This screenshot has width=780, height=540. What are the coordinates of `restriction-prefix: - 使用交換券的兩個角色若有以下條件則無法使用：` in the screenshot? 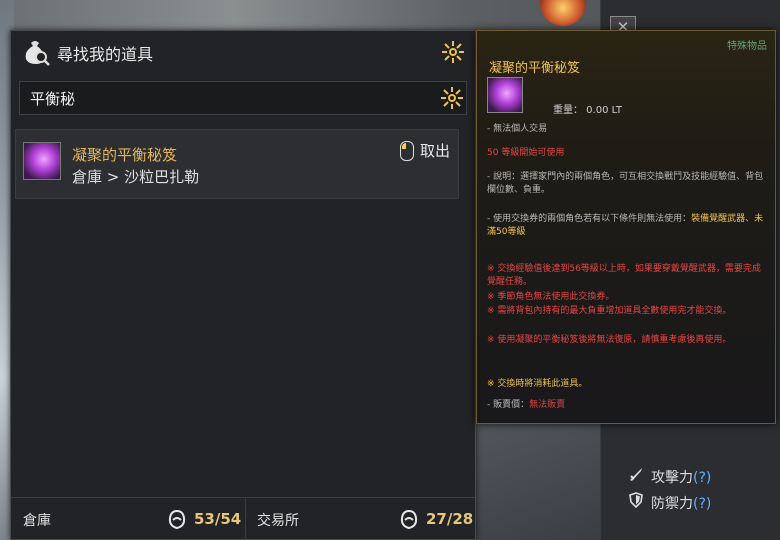 It's located at (589, 219).